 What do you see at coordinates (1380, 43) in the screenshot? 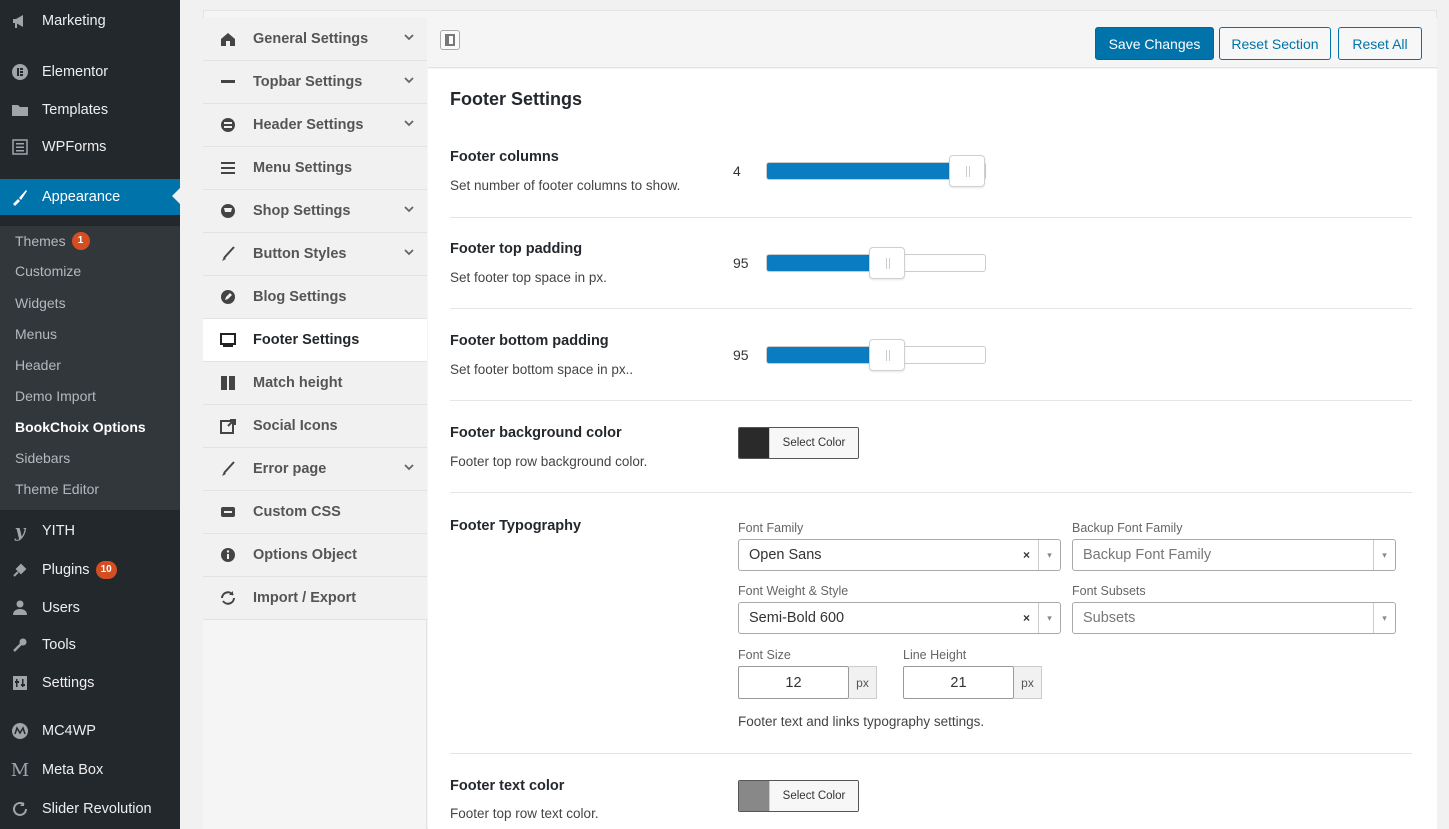
I see `reset-all-button: Reset All` at bounding box center [1380, 43].